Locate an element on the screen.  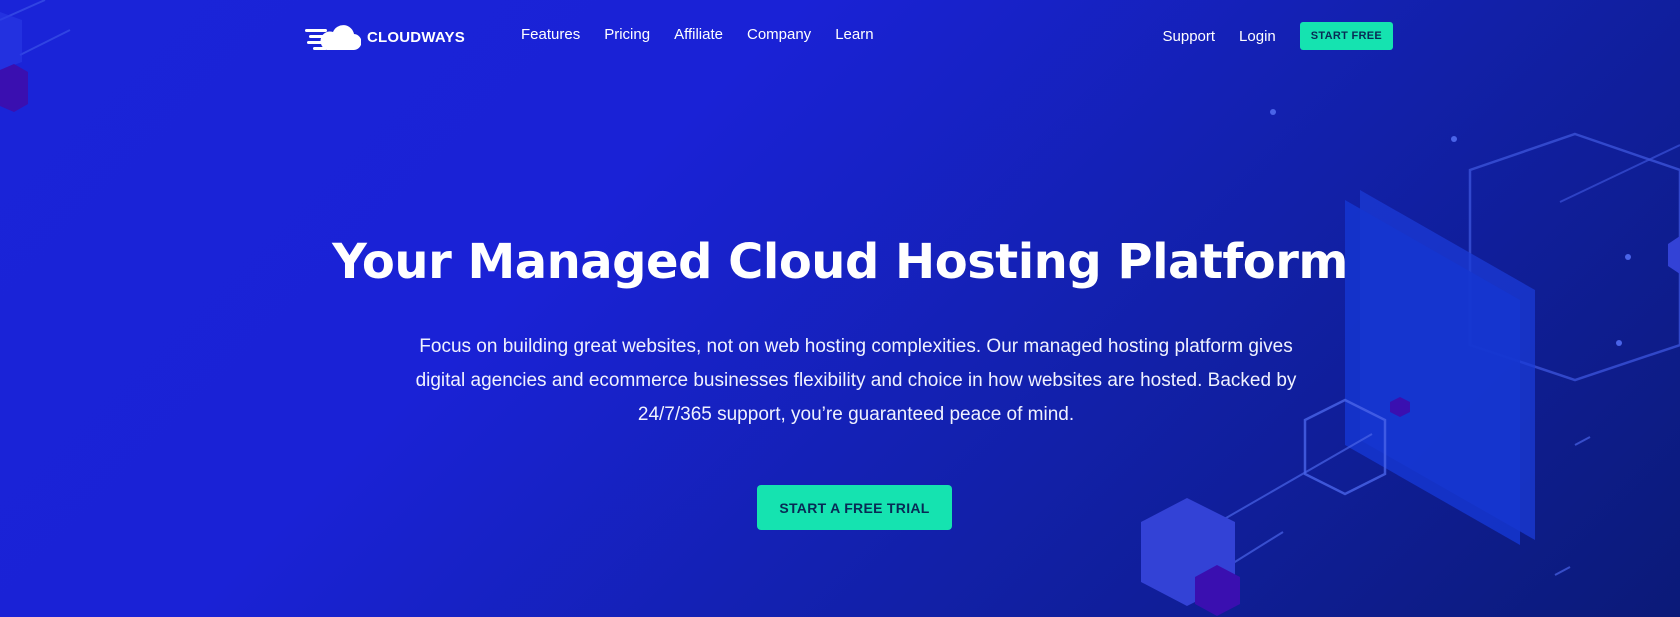
brand-name: CLOUDWAYS is located at coordinates (416, 37).